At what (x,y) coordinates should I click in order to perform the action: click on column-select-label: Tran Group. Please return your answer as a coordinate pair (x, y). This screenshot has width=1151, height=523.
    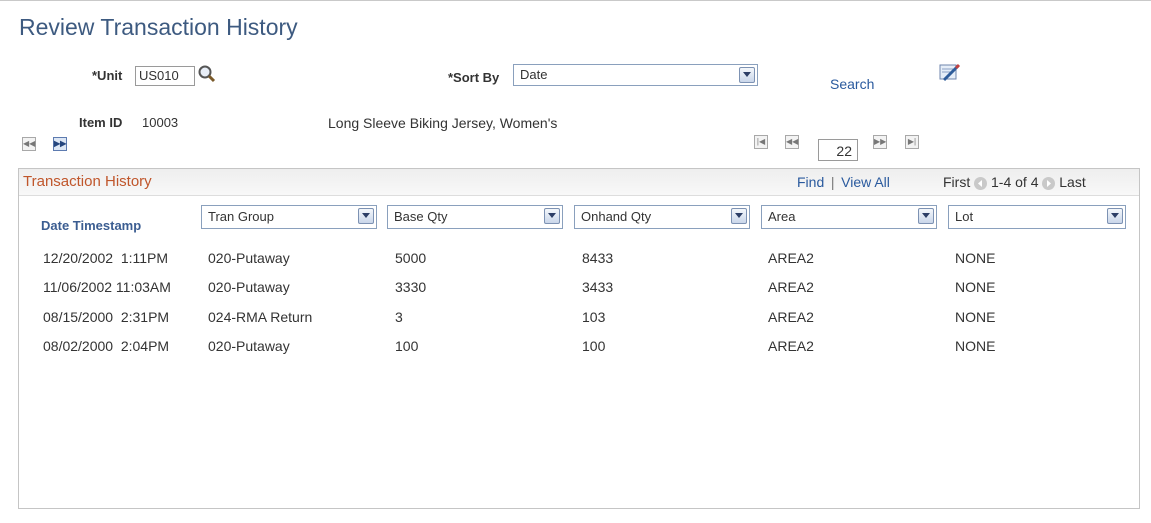
    Looking at the image, I should click on (241, 216).